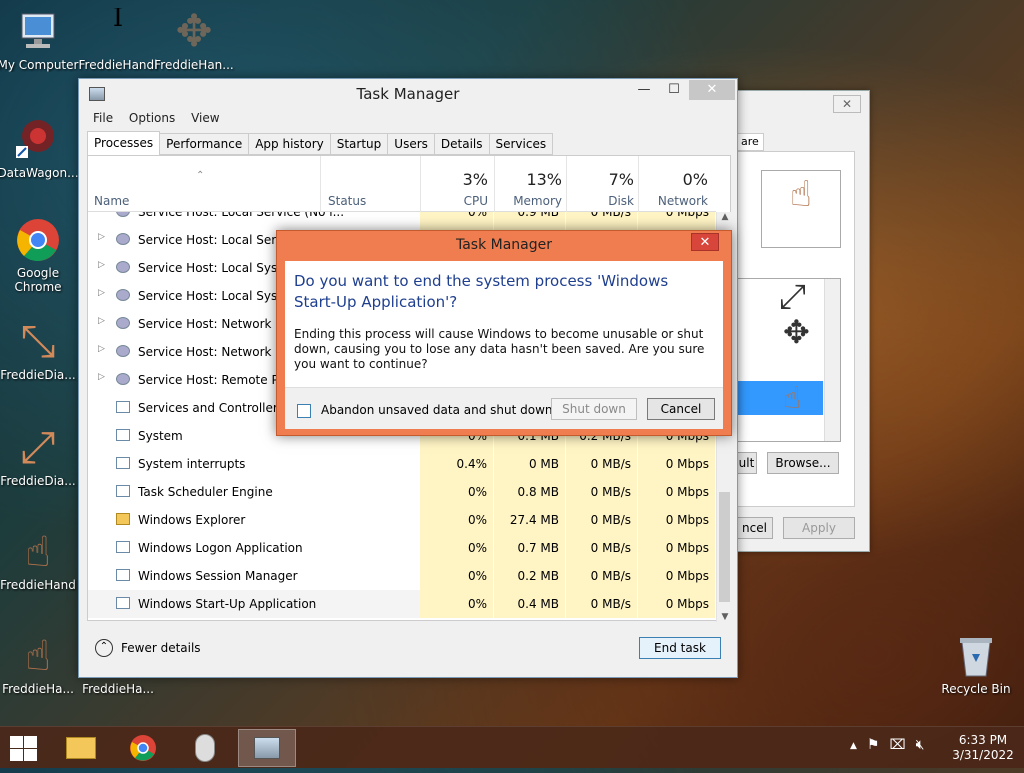  Describe the element at coordinates (81, 748) in the screenshot. I see `taskbar-file-explorer` at that location.